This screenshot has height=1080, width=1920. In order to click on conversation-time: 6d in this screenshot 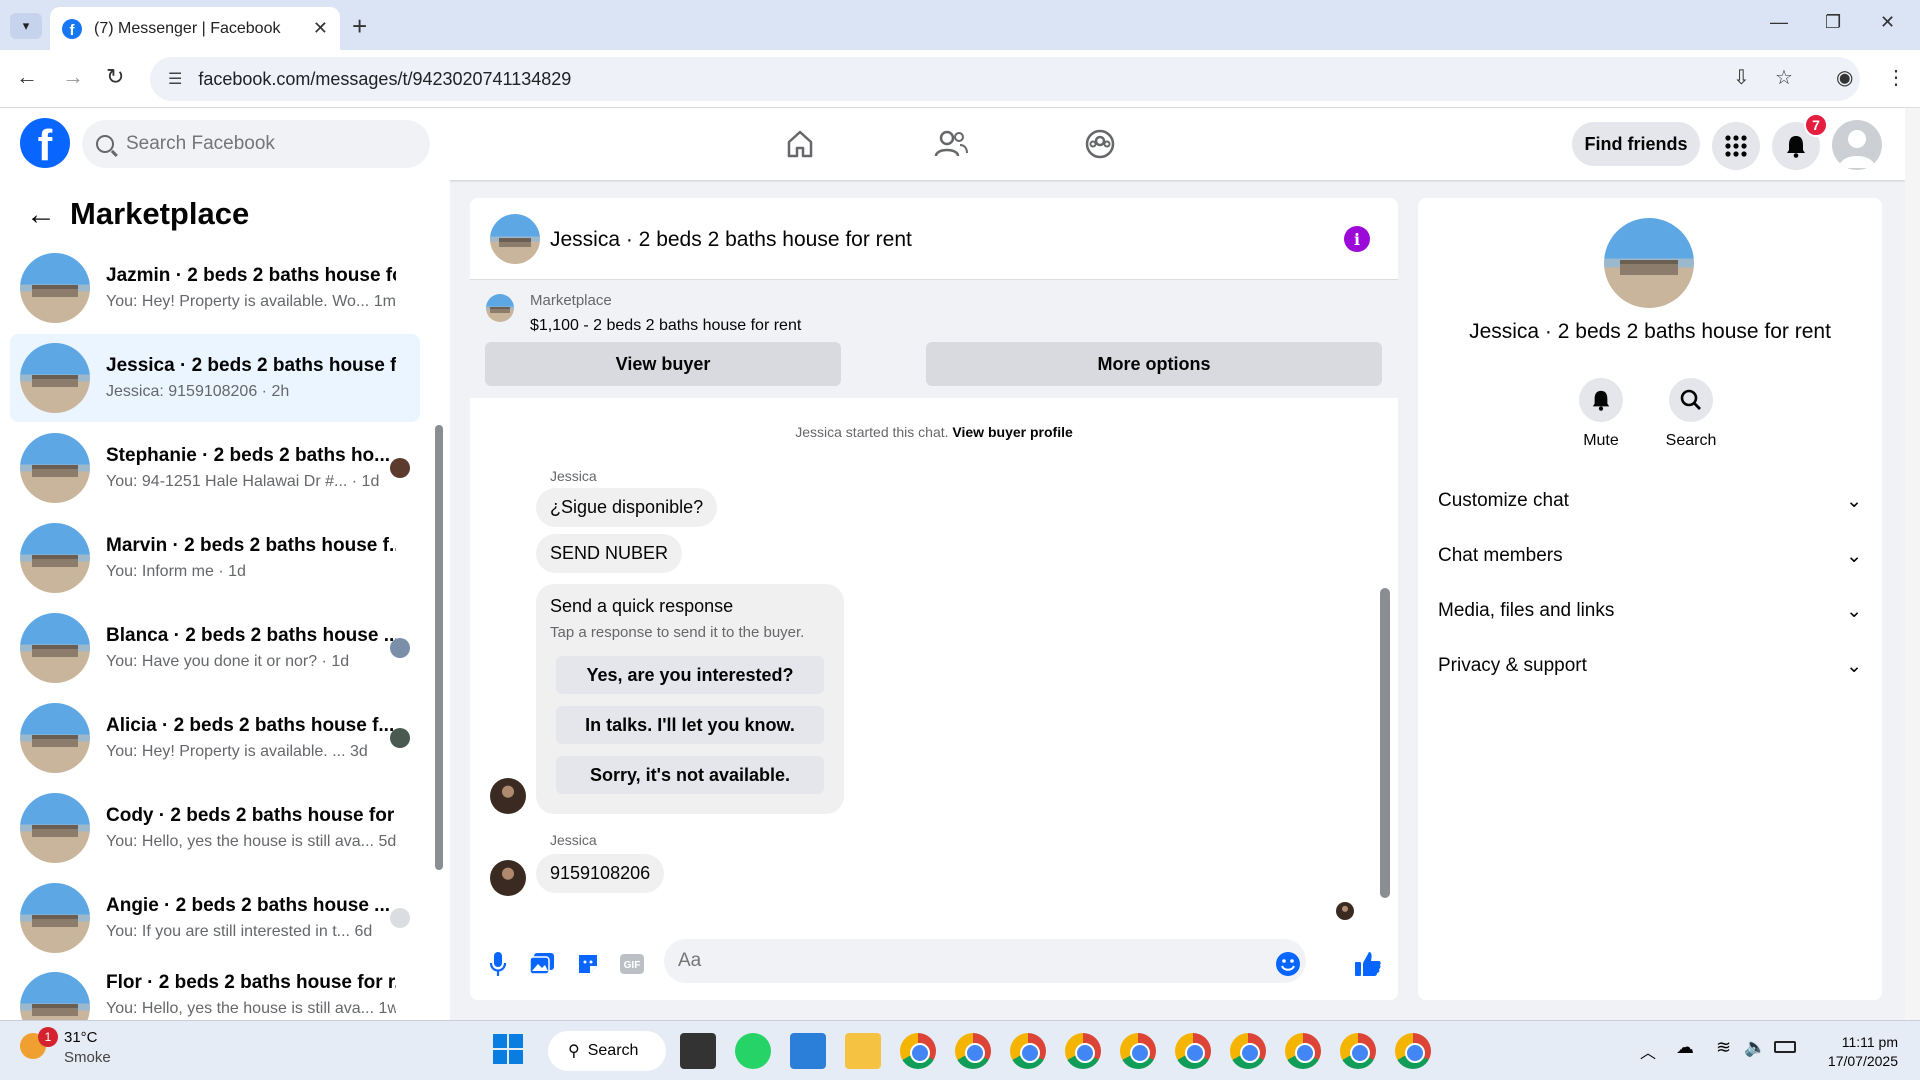, I will do `click(363, 931)`.